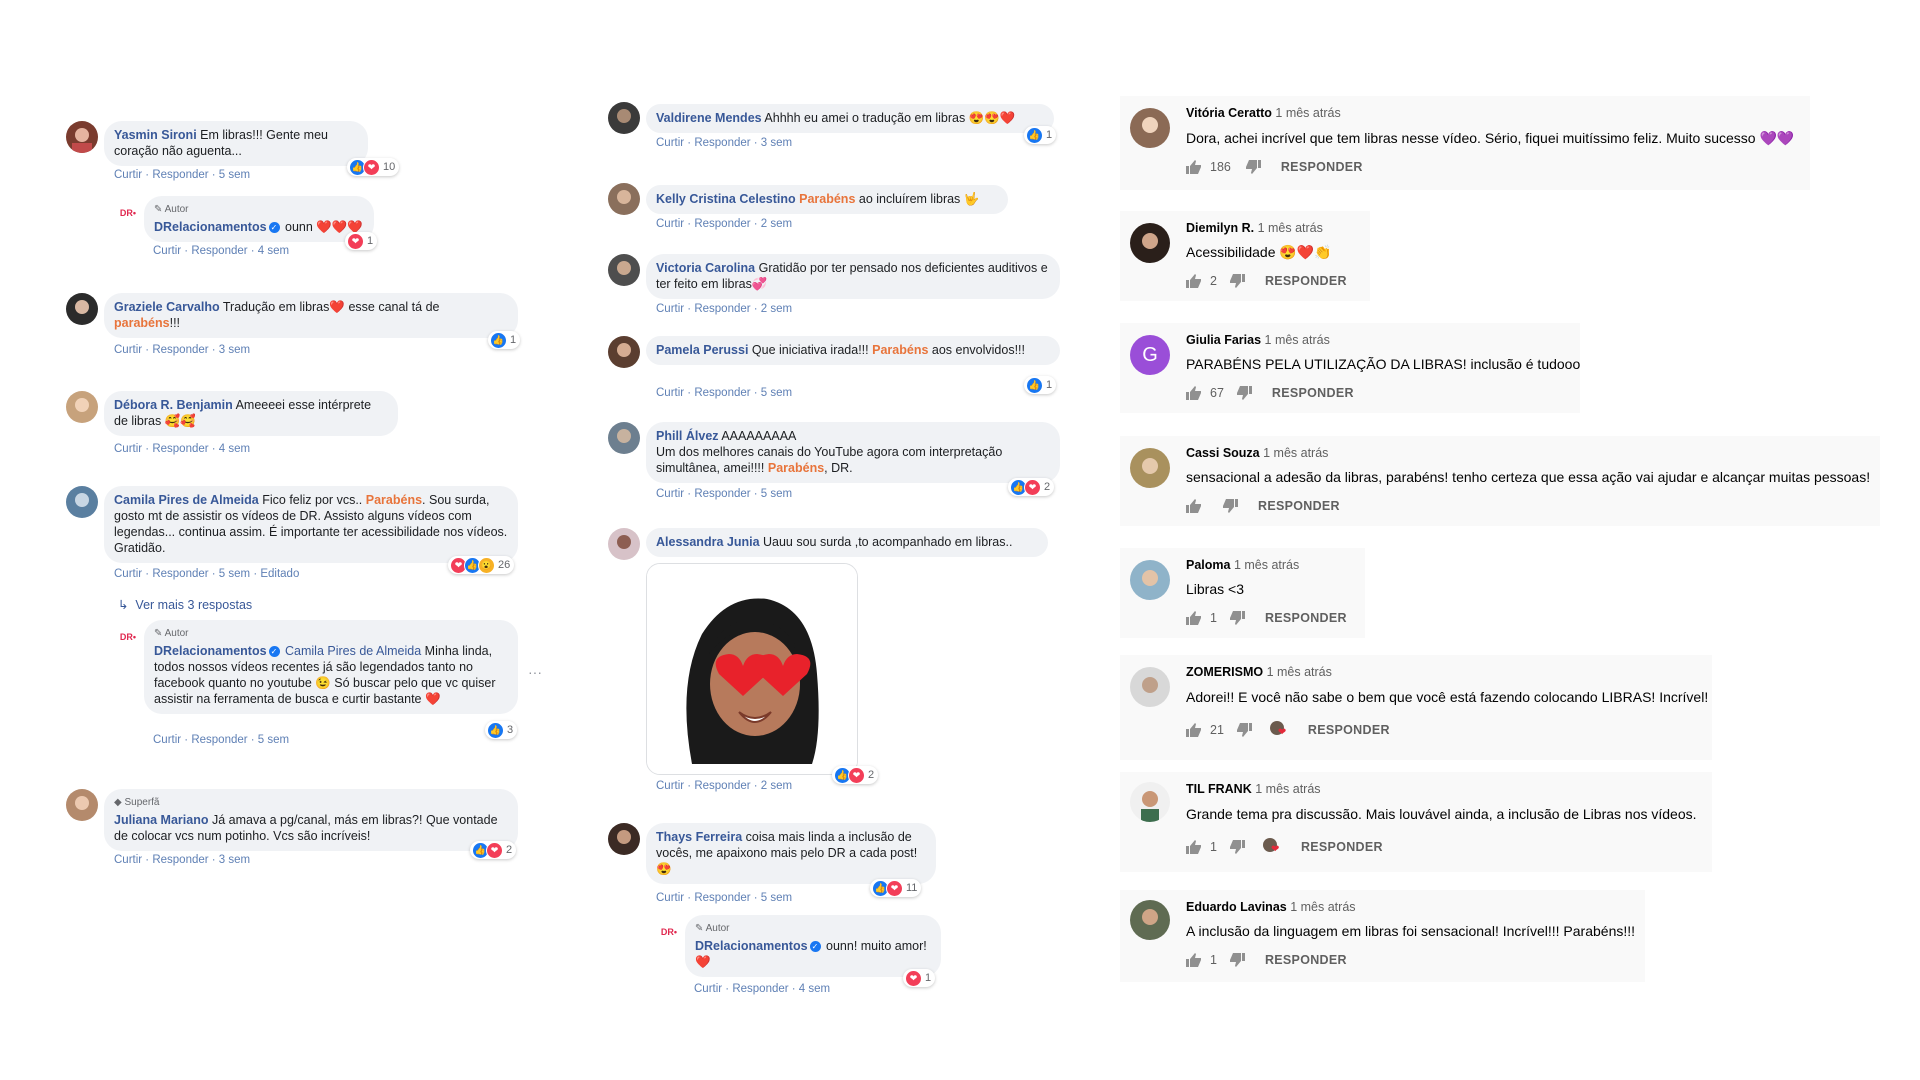 The width and height of the screenshot is (1920, 1080). What do you see at coordinates (186, 500) in the screenshot?
I see `commenter-name: Camila Pires de Almeida` at bounding box center [186, 500].